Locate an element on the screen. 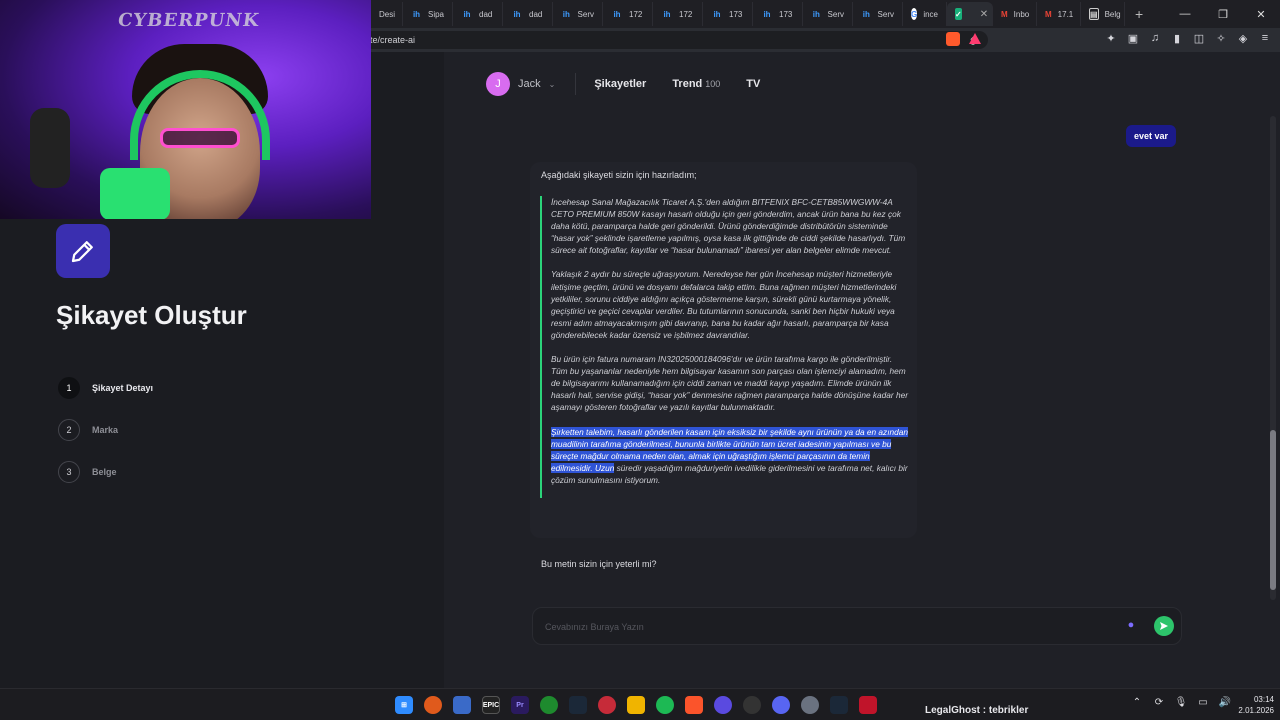 This screenshot has height=720, width=1280. browser-tab: ▤ Belg is located at coordinates (1103, 14).